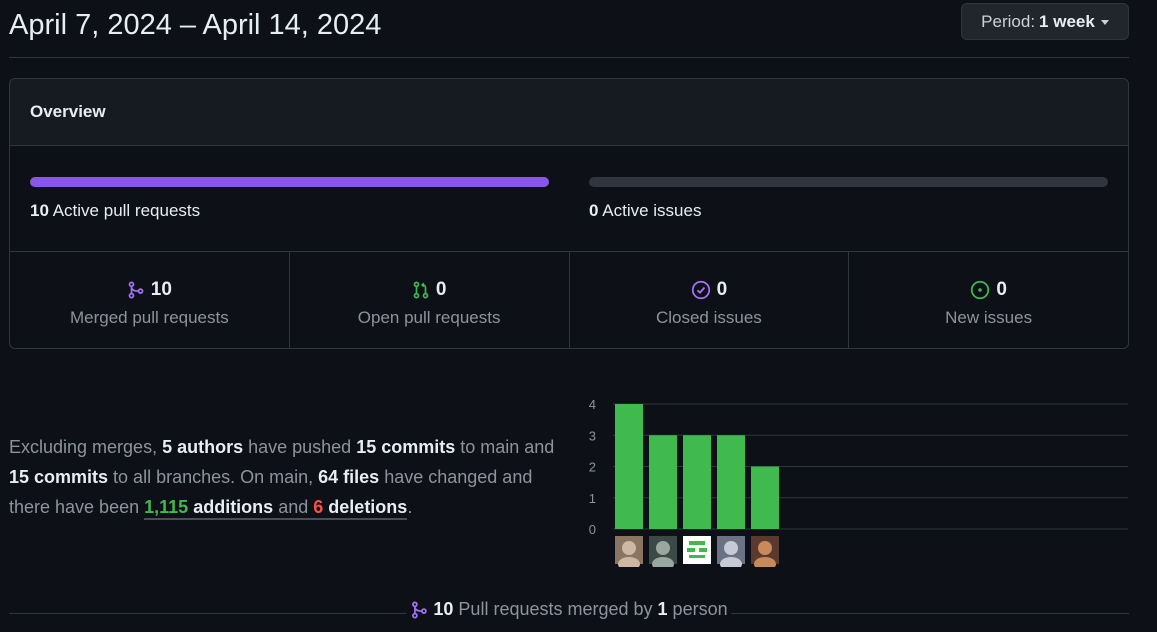 The image size is (1157, 632). Describe the element at coordinates (592, 404) in the screenshot. I see `y-tick-label: 4` at that location.